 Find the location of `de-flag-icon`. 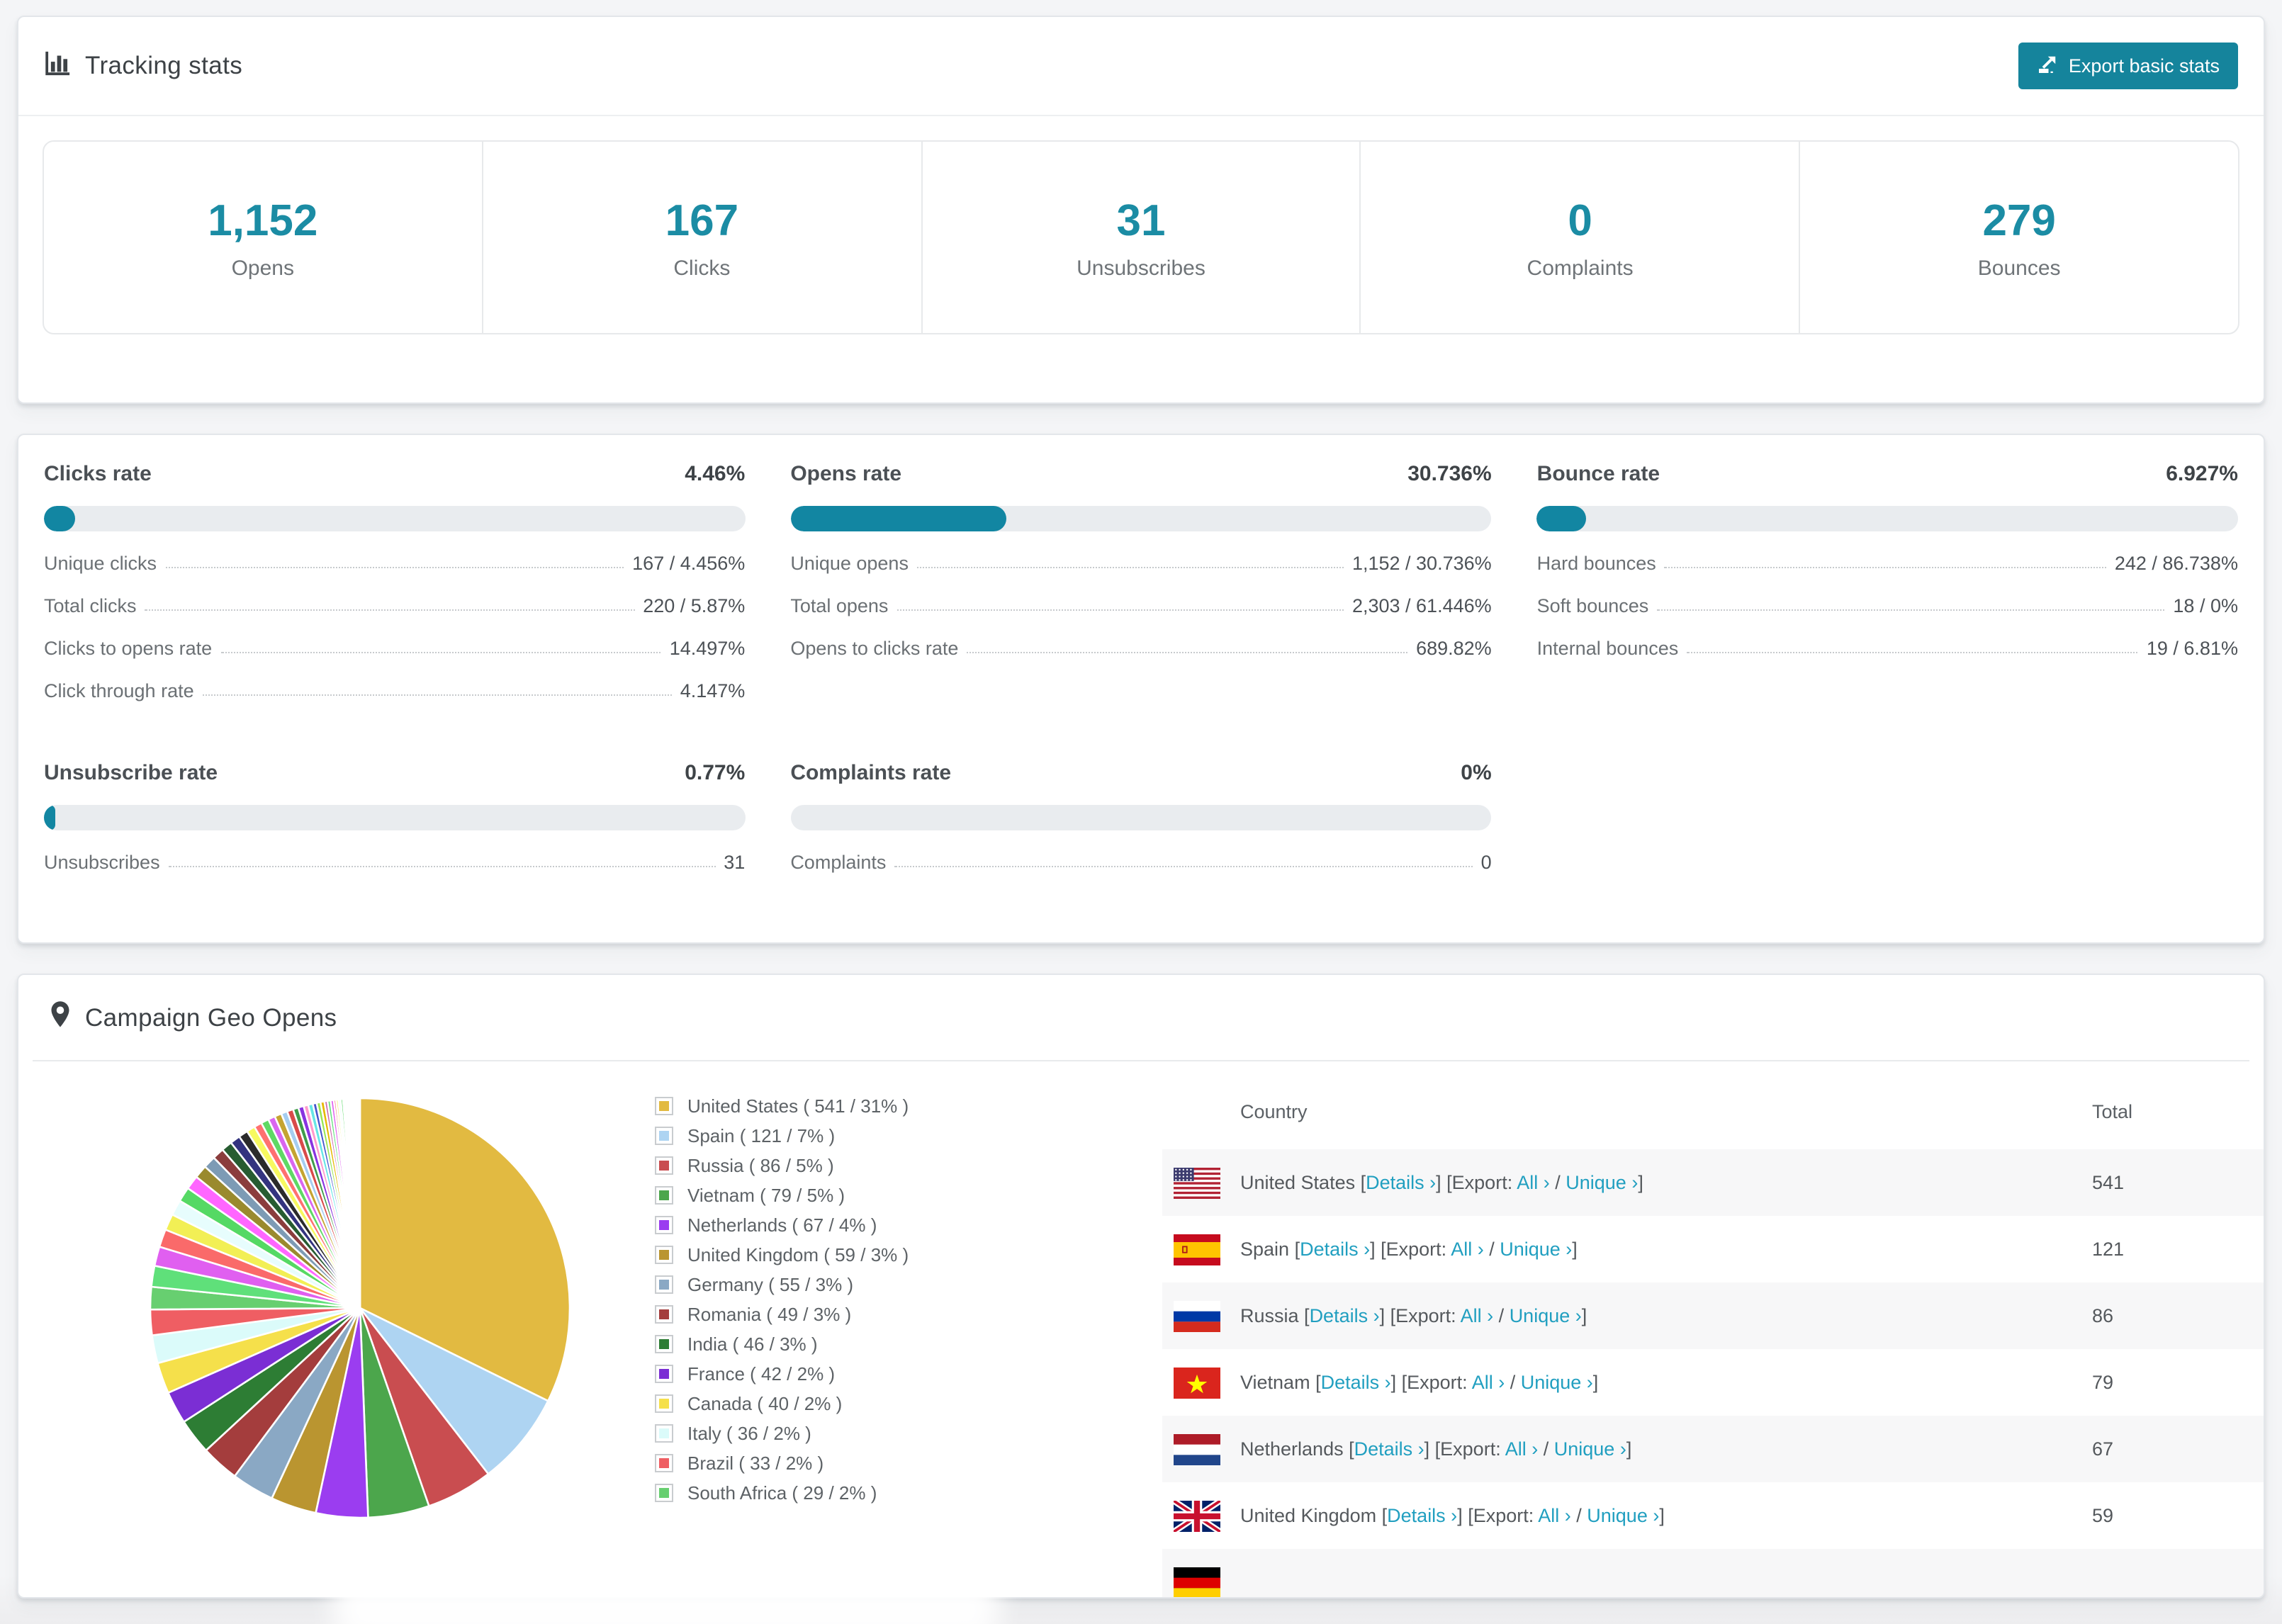

de-flag-icon is located at coordinates (1197, 1582).